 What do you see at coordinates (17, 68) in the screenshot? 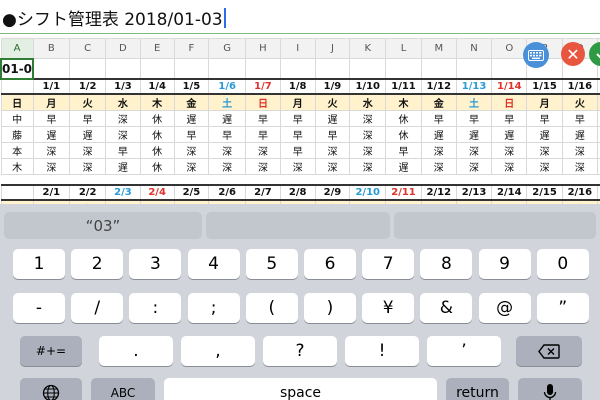
I see `selected-cell-a2: 01-03` at bounding box center [17, 68].